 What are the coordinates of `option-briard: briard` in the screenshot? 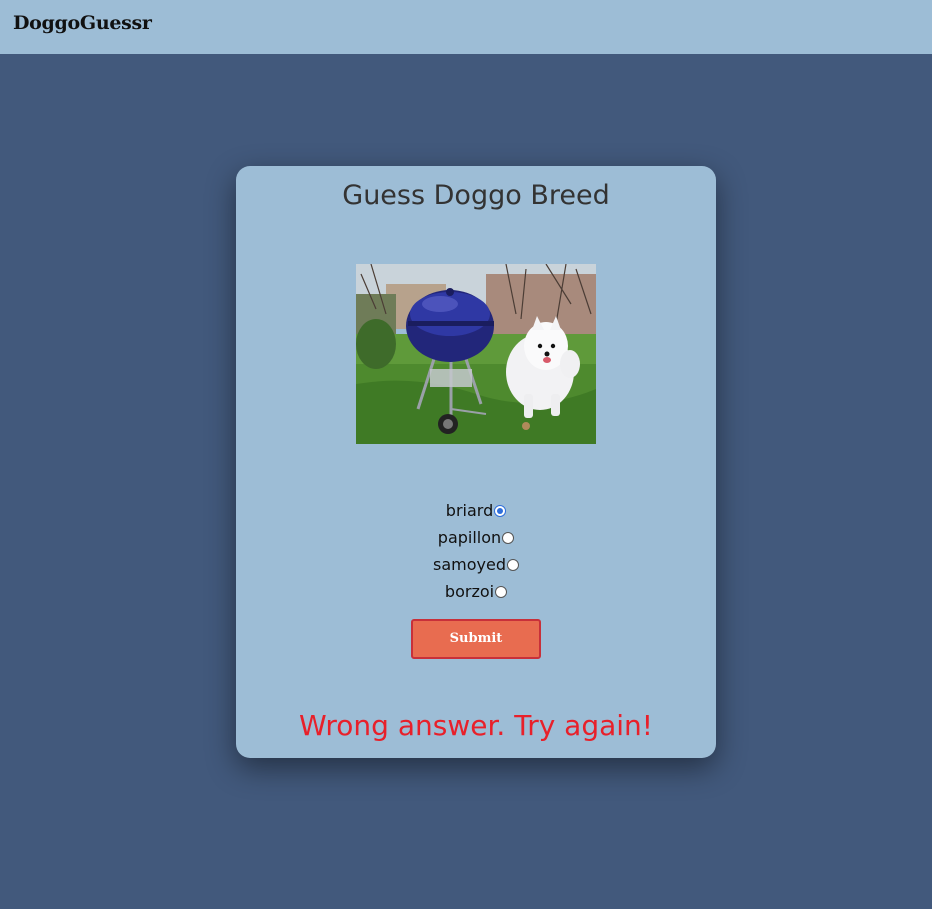 It's located at (476, 510).